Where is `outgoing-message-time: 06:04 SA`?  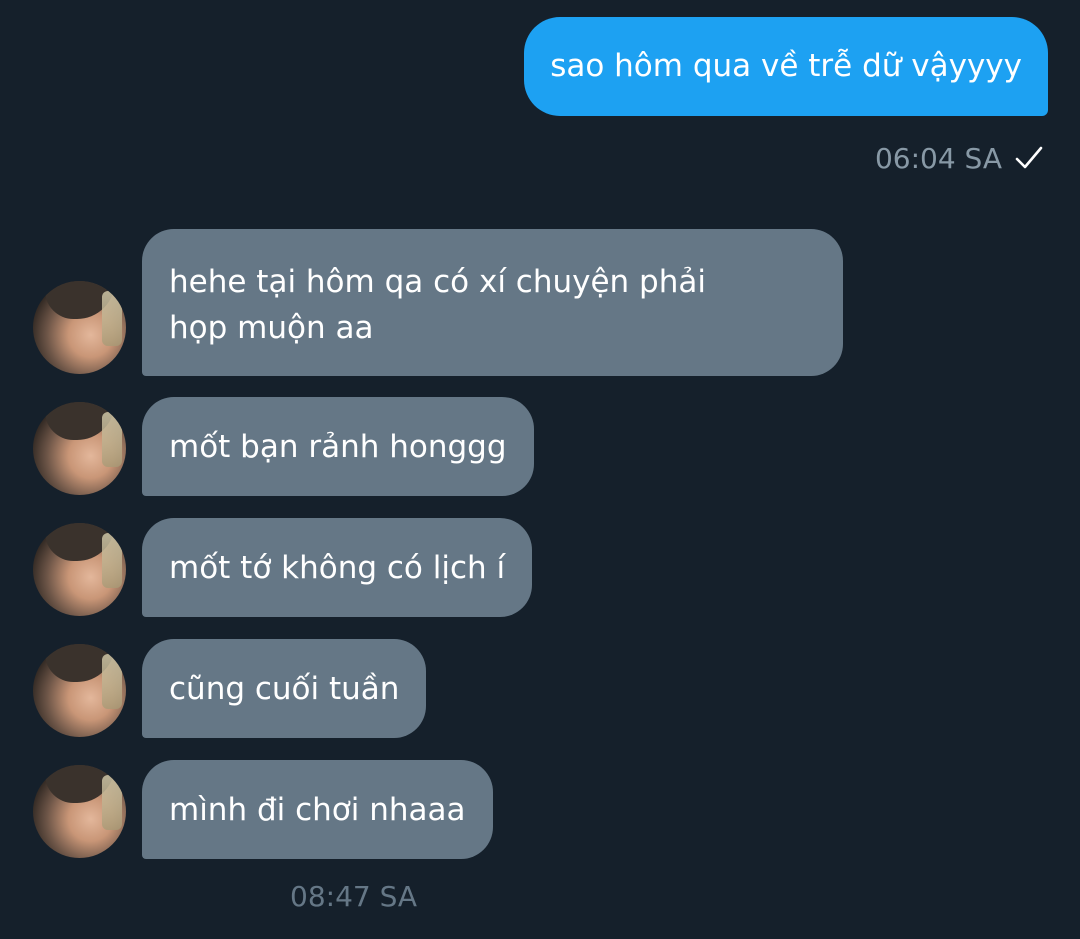
outgoing-message-time: 06:04 SA is located at coordinates (938, 158).